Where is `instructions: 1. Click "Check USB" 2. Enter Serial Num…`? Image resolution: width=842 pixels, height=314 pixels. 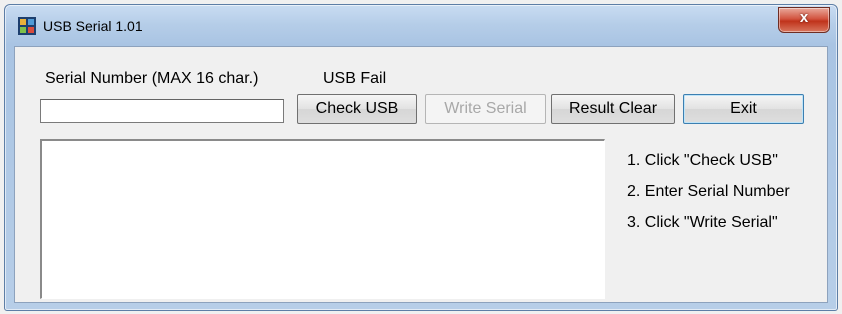
instructions: 1. Click "Check USB" 2. Enter Serial Num… is located at coordinates (708, 198).